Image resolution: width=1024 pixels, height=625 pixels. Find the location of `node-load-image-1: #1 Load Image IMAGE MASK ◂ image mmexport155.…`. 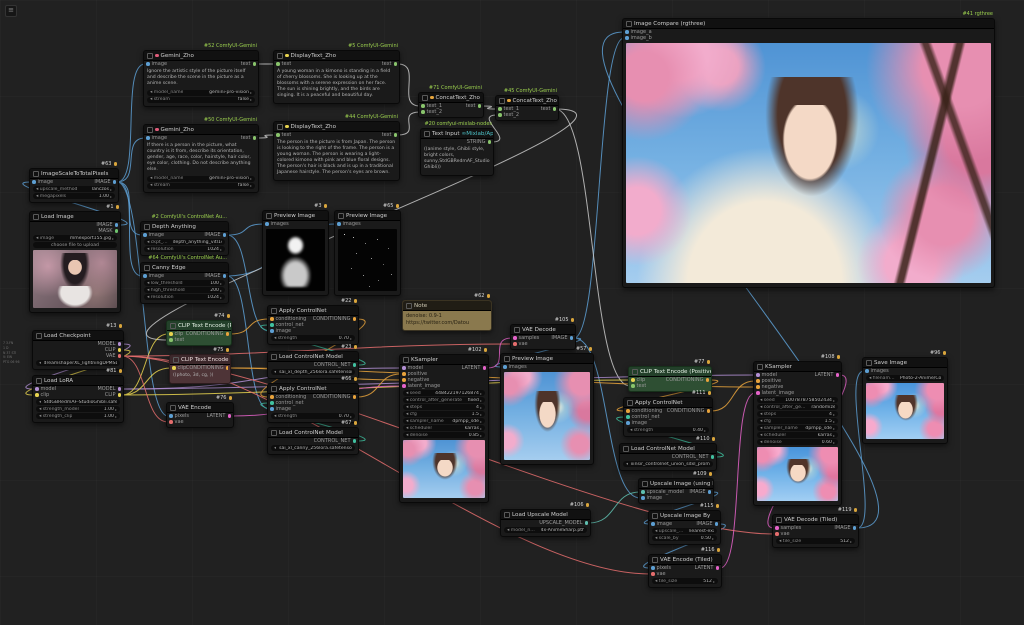

node-load-image-1: #1 Load Image IMAGE MASK ◂ image mmexport155.… is located at coordinates (75, 258).